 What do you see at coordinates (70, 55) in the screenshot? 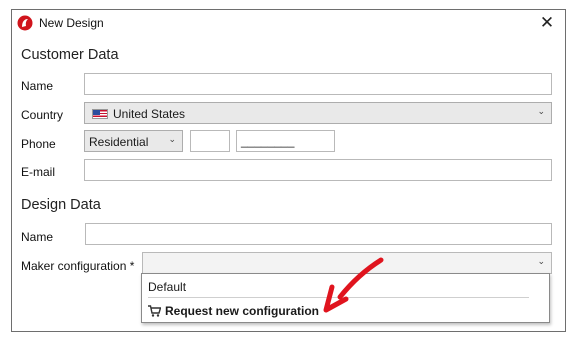
I see `customer-data-heading: Customer Data` at bounding box center [70, 55].